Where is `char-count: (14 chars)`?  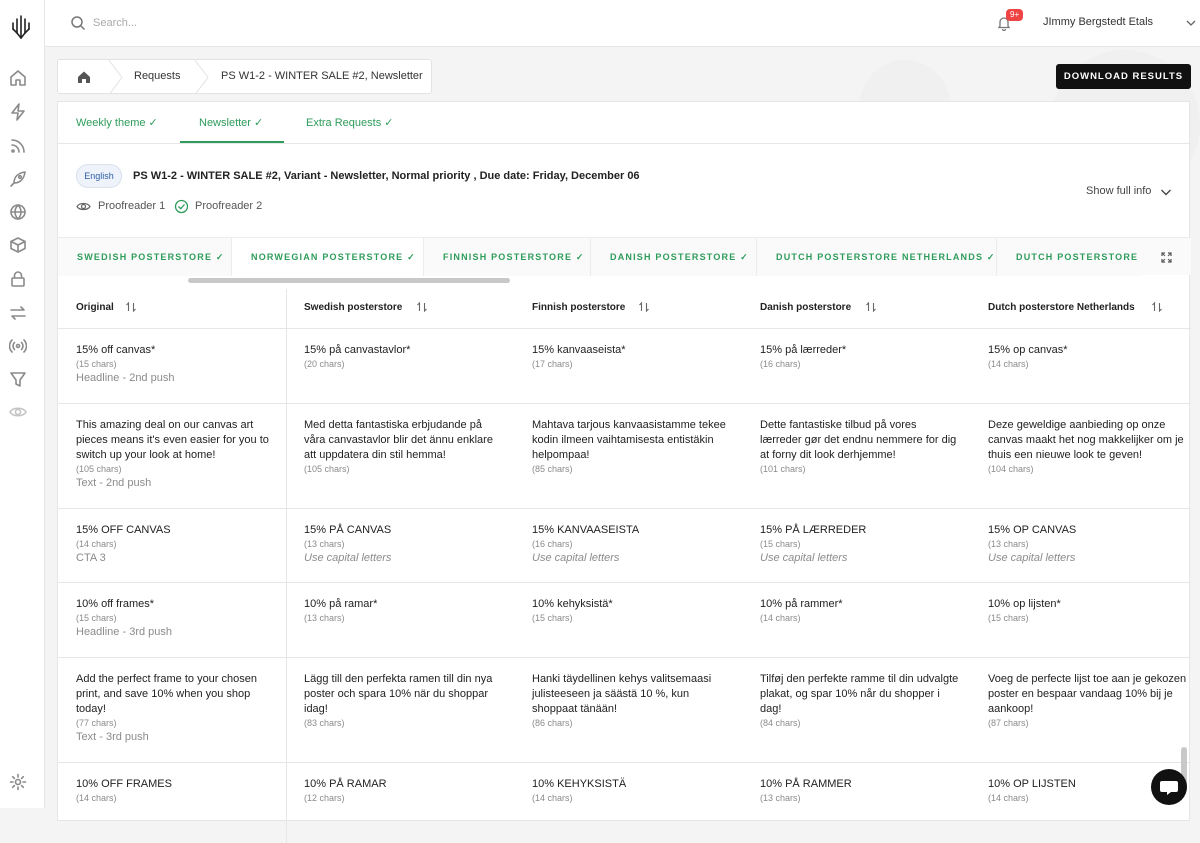
char-count: (14 chars) is located at coordinates (96, 798).